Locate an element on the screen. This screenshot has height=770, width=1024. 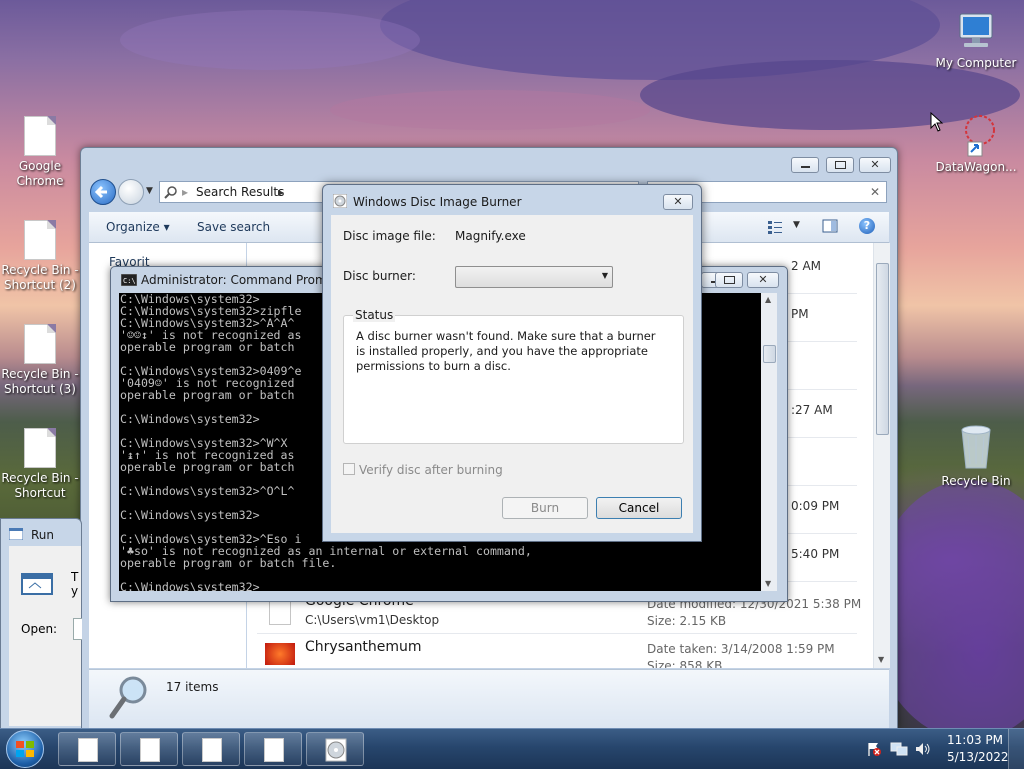
maximize-button is located at coordinates (840, 165).